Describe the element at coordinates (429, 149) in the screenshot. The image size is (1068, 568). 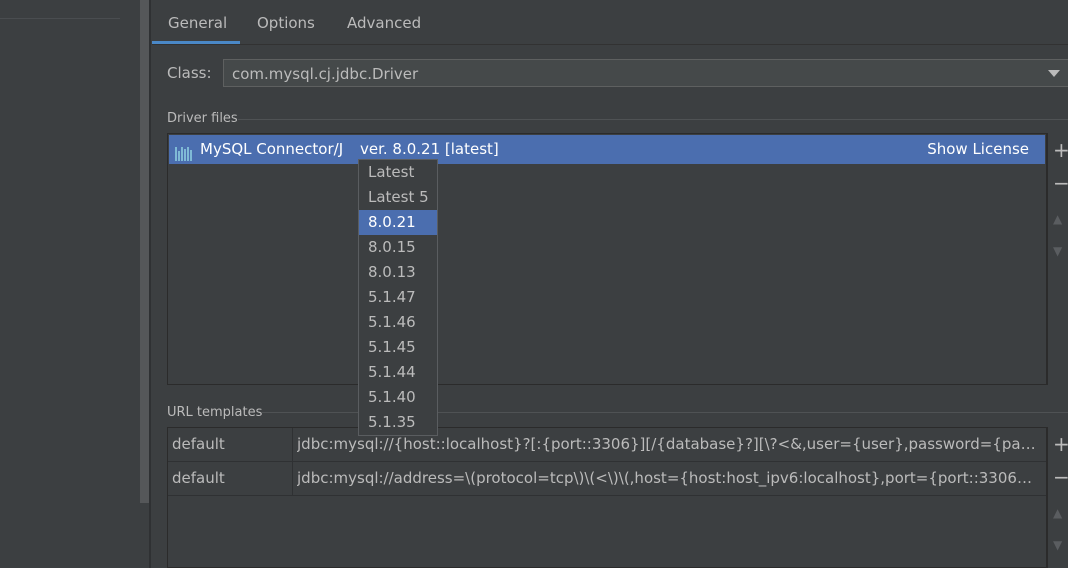
I see `driver-version-selector: ver. 8.0.21 [latest]` at that location.